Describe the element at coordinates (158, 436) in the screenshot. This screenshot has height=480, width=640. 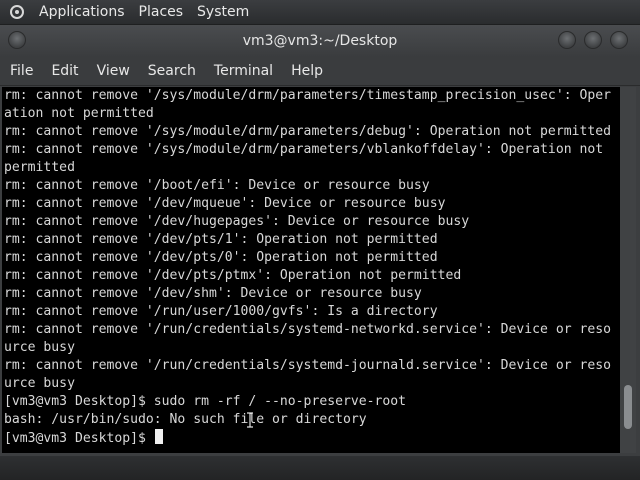
I see `terminal-cursor` at that location.